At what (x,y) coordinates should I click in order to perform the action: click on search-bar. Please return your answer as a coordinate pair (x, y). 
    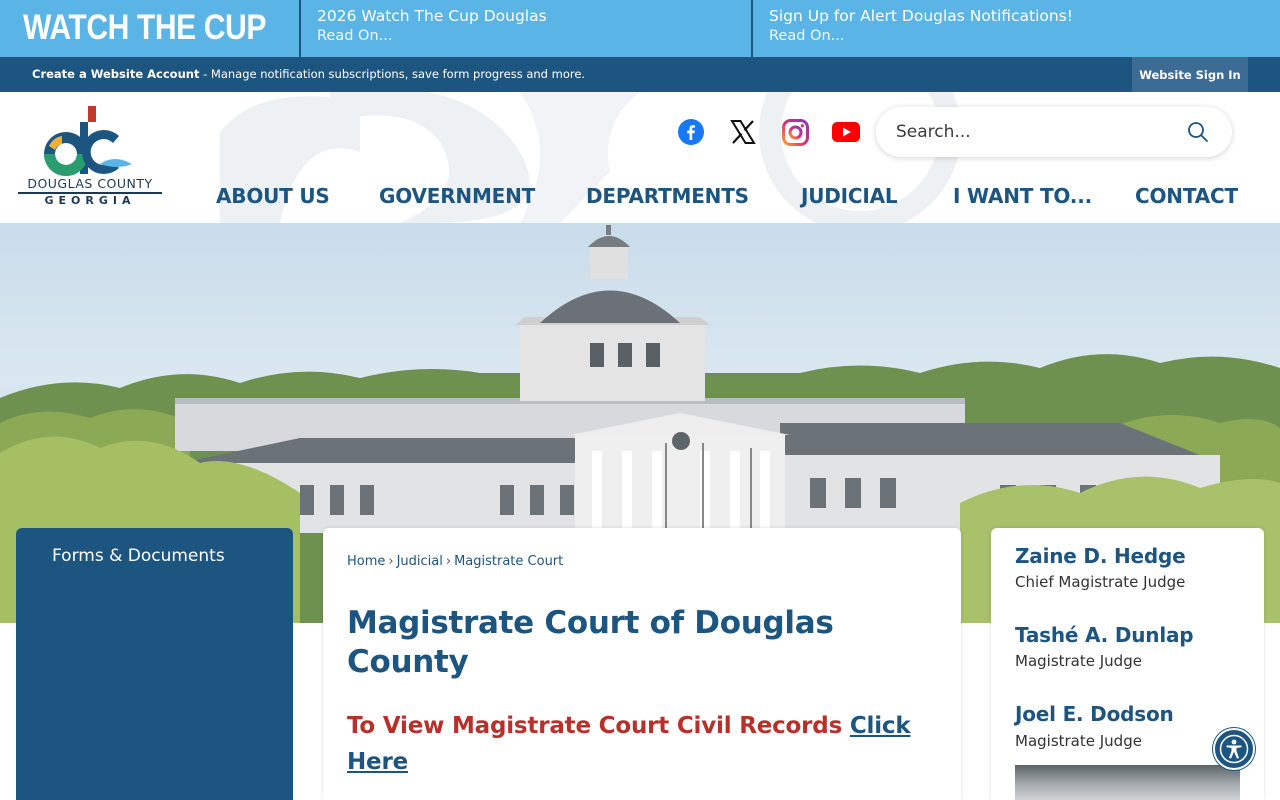
    Looking at the image, I should click on (1054, 132).